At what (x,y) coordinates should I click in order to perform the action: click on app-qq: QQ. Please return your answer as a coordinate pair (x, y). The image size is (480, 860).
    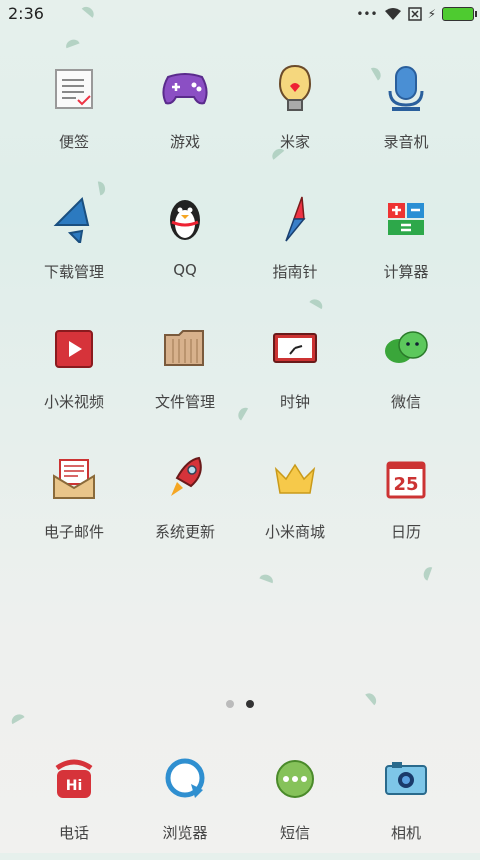
    Looking at the image, I should click on (185, 246).